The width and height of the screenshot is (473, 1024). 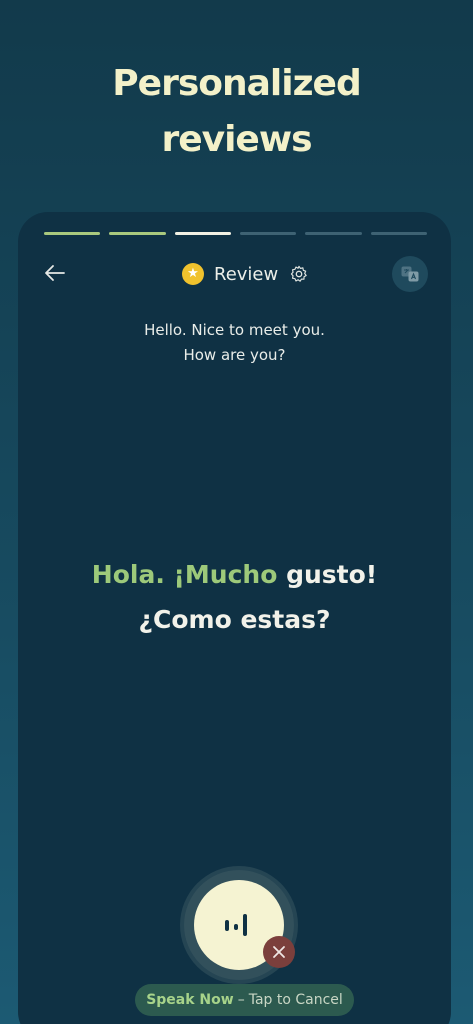 I want to click on close-icon, so click(x=279, y=952).